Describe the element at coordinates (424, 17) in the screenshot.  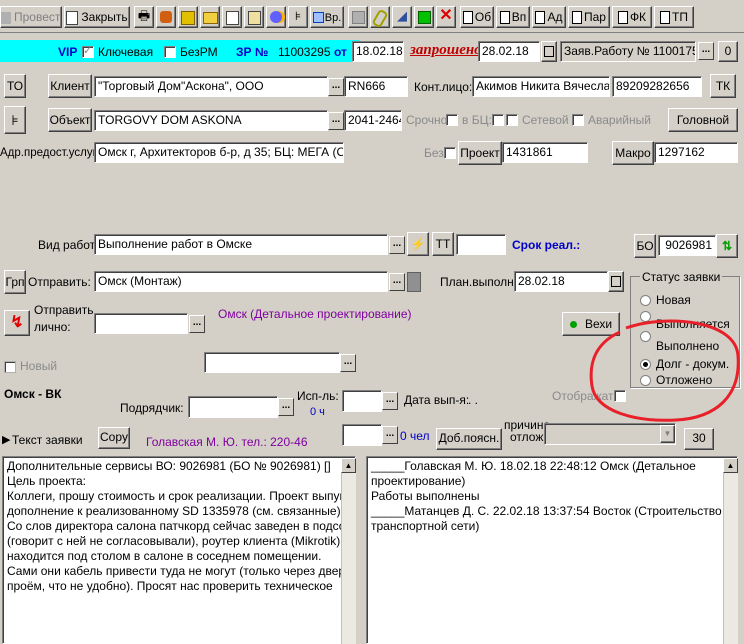
I see `refresh-button` at that location.